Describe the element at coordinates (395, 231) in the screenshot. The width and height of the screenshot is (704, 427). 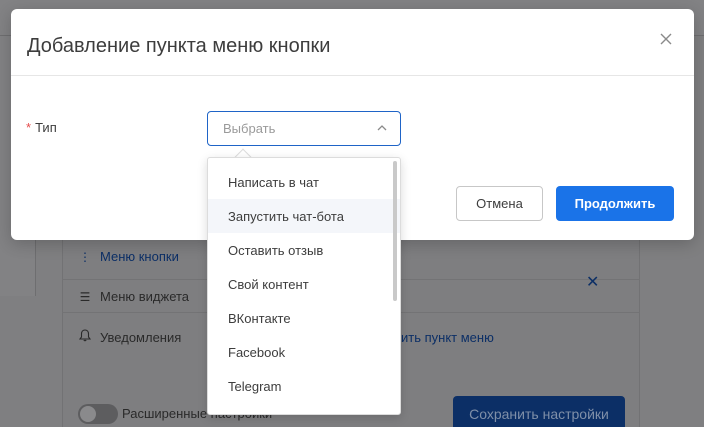
I see `dropdown-scrollbar` at that location.